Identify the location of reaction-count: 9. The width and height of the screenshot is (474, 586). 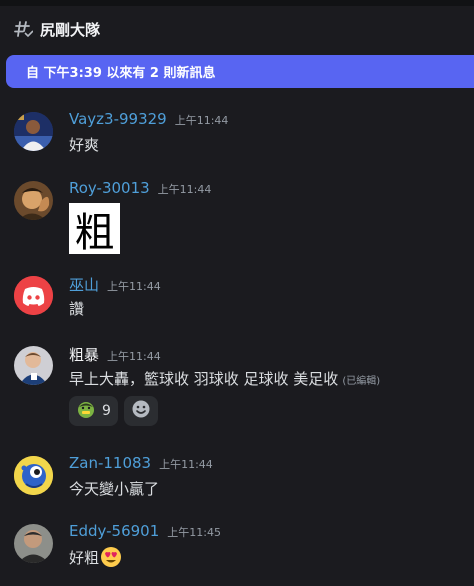
(106, 411).